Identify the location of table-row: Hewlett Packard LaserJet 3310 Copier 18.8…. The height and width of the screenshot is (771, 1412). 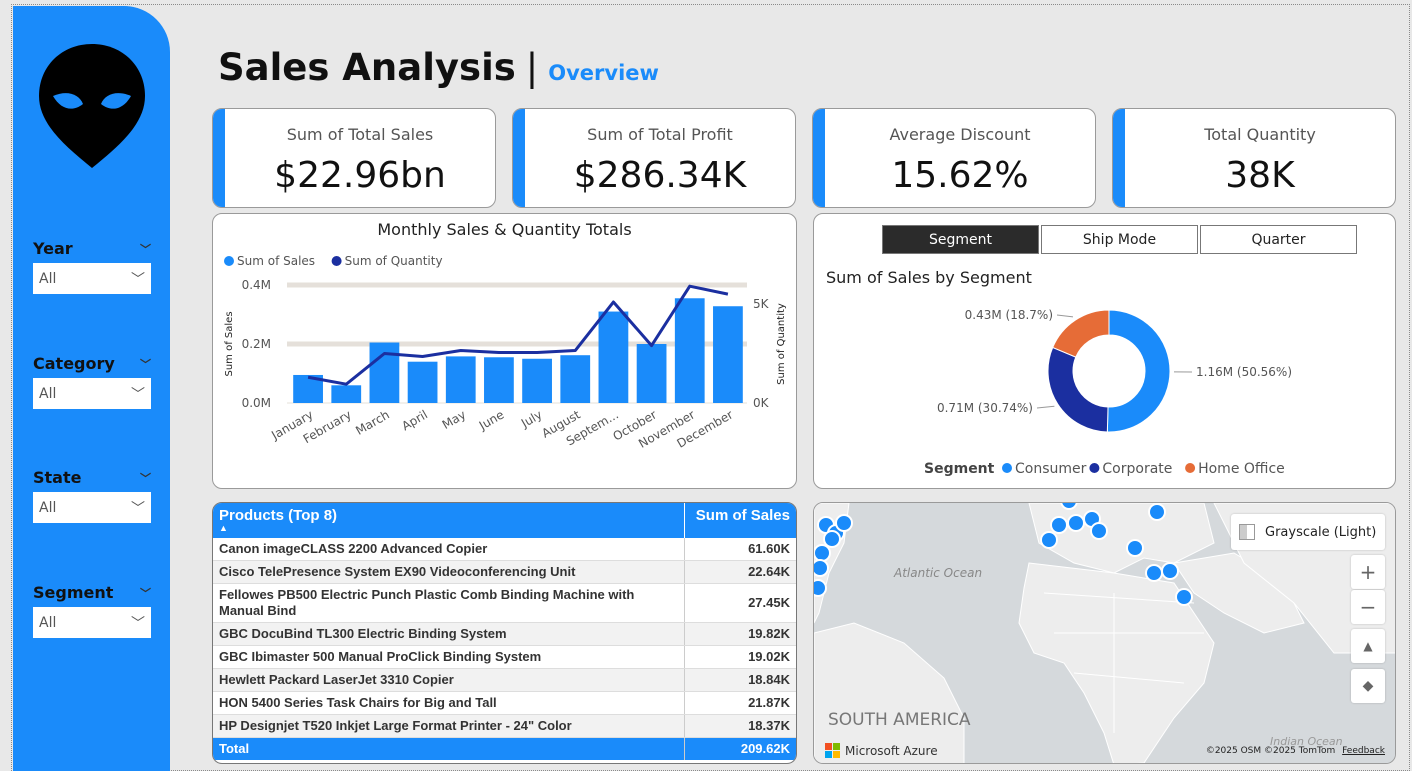
(504, 680).